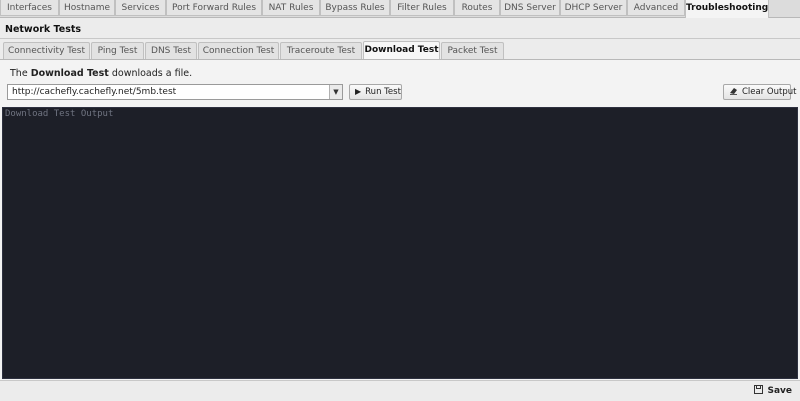  What do you see at coordinates (400, 38) in the screenshot?
I see `title-divider` at bounding box center [400, 38].